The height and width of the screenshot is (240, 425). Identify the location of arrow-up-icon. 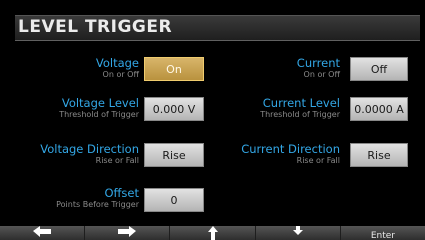
(212, 233).